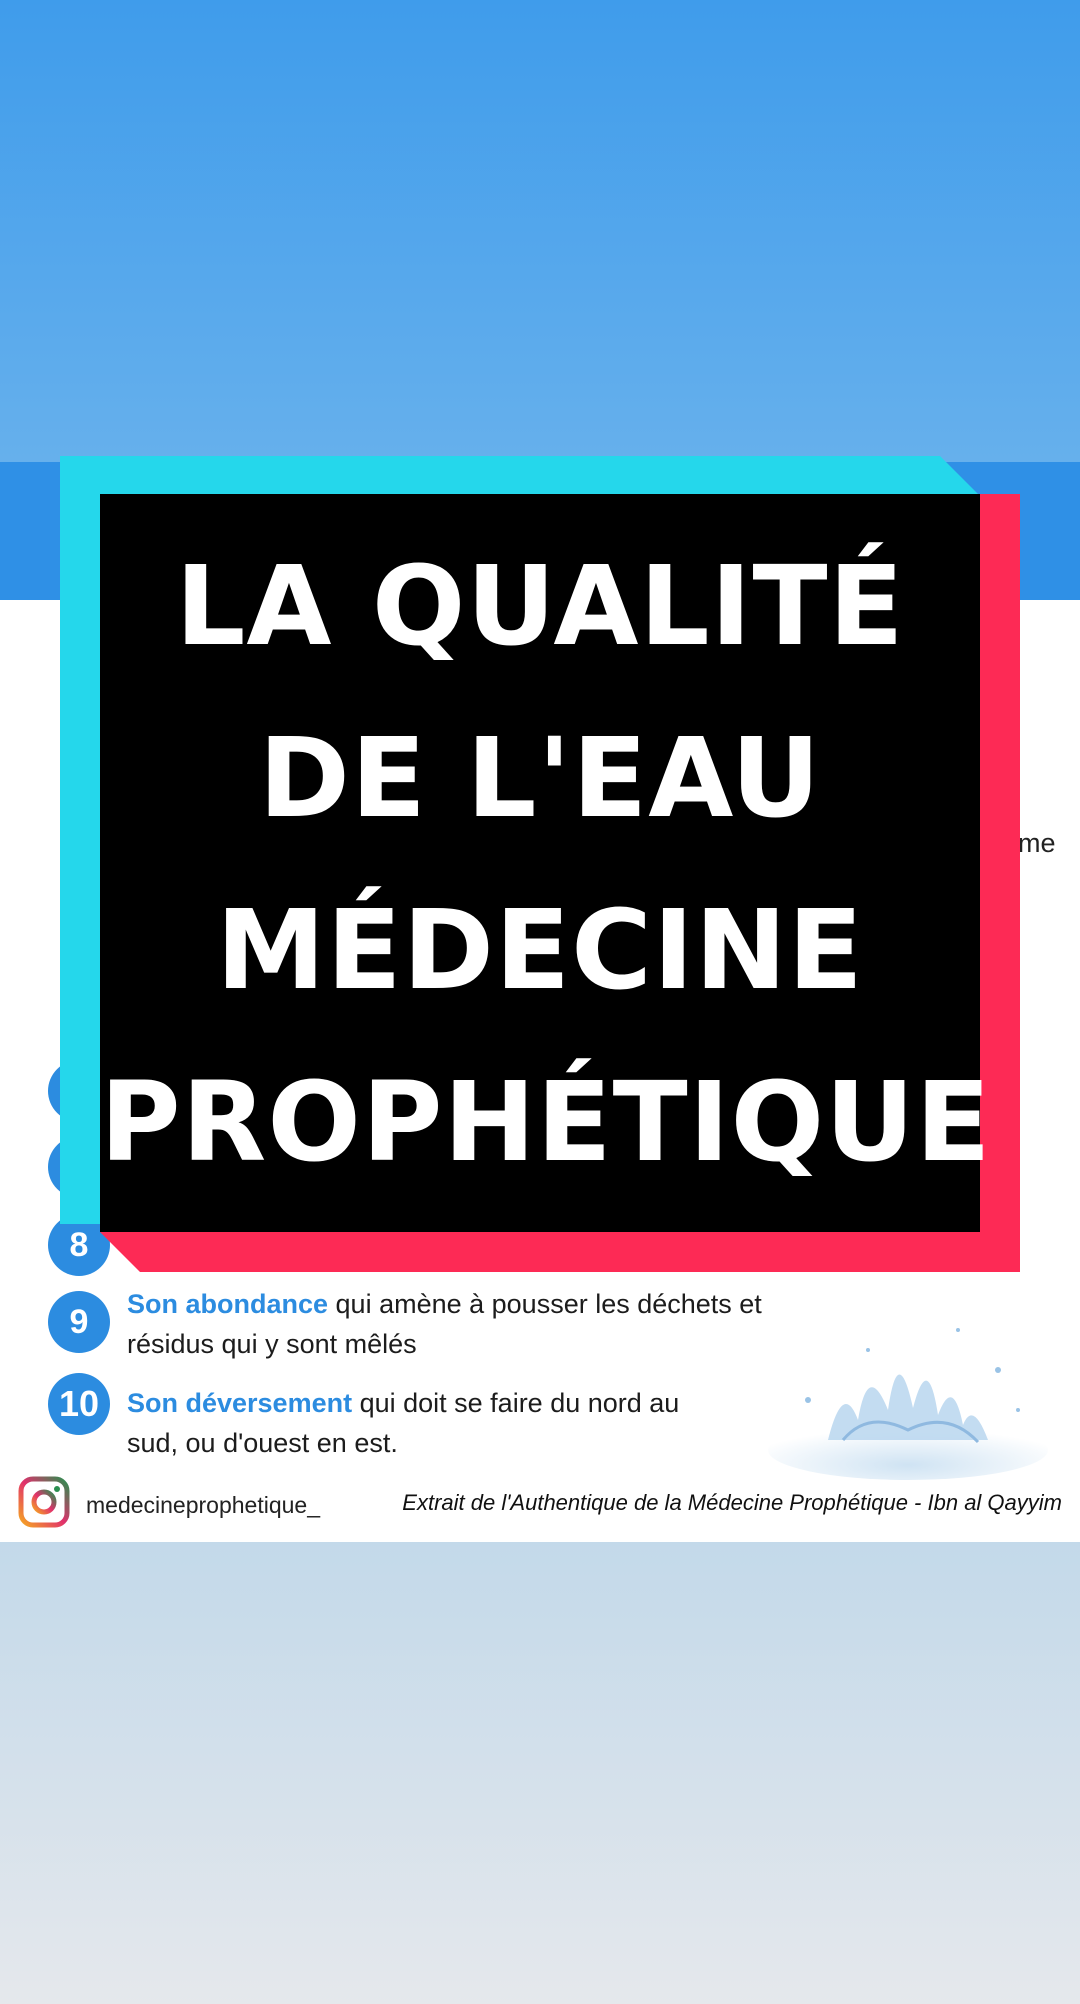 The height and width of the screenshot is (2004, 1080). What do you see at coordinates (44, 1502) in the screenshot?
I see `instagram-icon` at bounding box center [44, 1502].